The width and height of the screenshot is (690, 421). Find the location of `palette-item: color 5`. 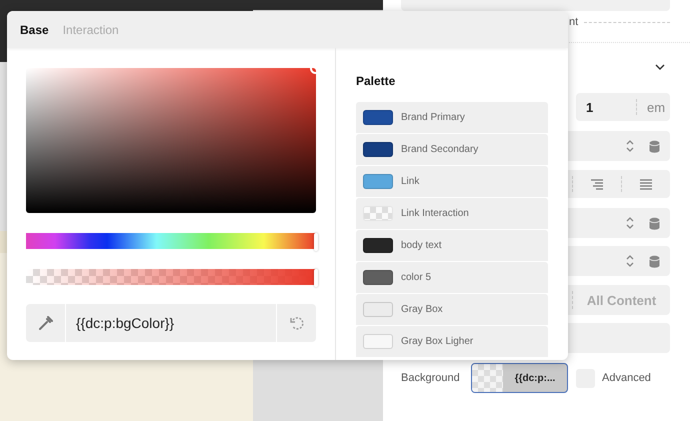

palette-item: color 5 is located at coordinates (452, 278).